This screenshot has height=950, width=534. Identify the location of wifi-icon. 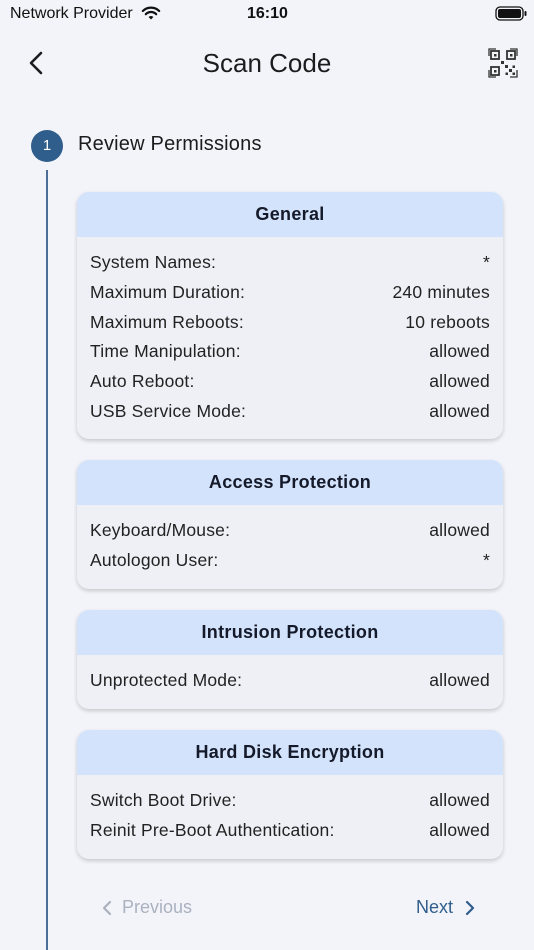
(151, 15).